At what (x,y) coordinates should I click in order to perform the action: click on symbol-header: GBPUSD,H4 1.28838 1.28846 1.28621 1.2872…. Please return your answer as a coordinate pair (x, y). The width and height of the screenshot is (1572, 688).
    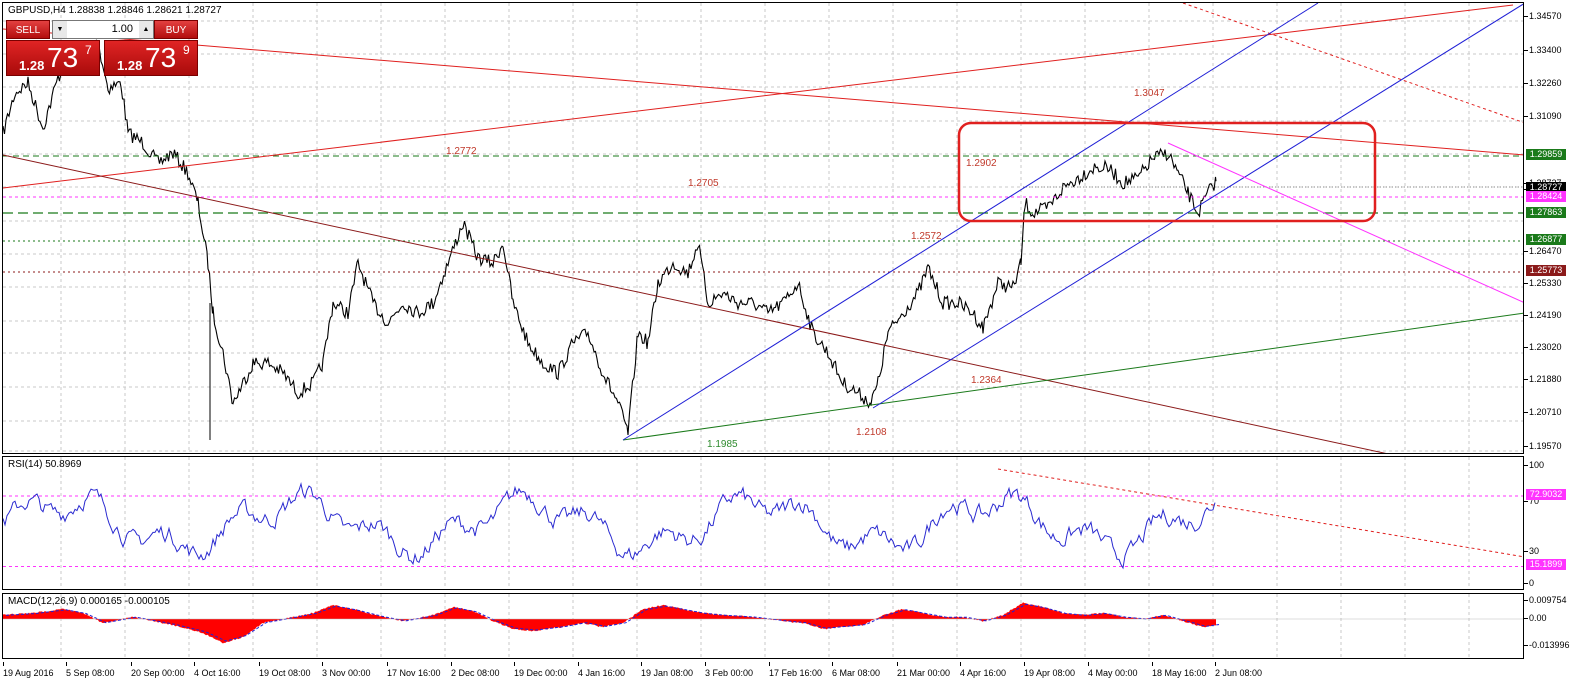
    Looking at the image, I should click on (115, 10).